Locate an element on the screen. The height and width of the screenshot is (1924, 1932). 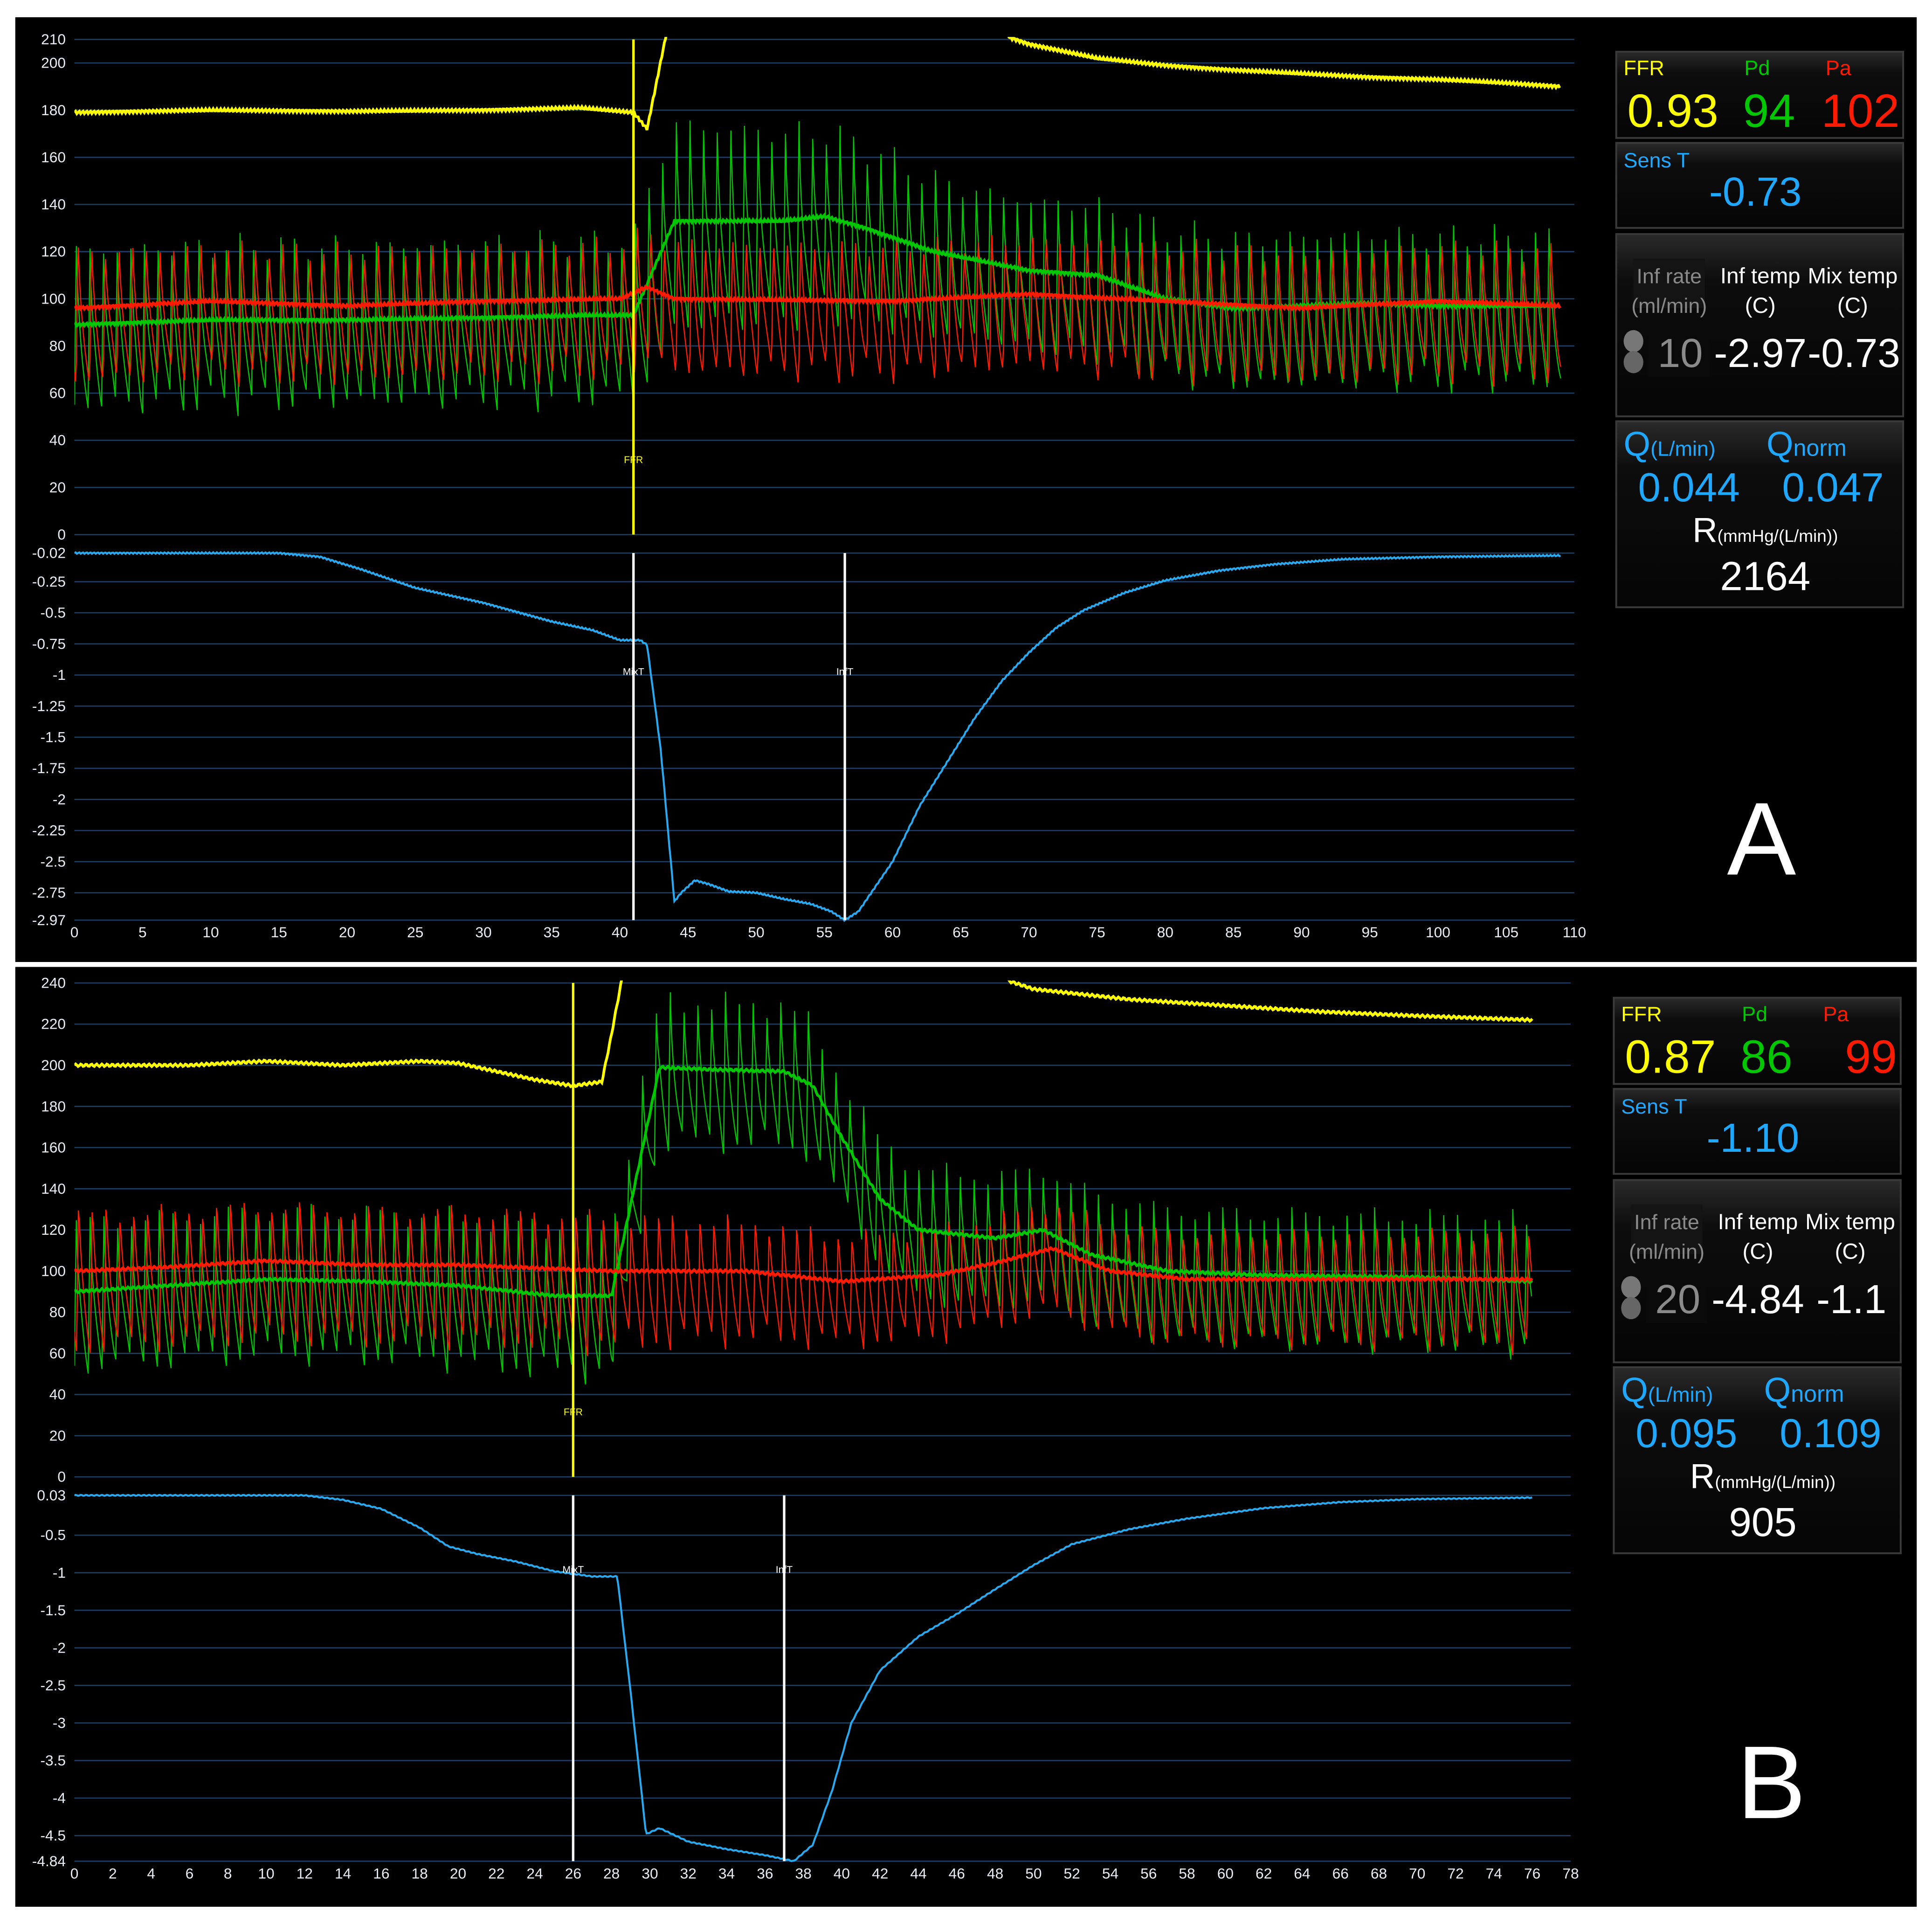
r-symbol: R is located at coordinates (1703, 1476).